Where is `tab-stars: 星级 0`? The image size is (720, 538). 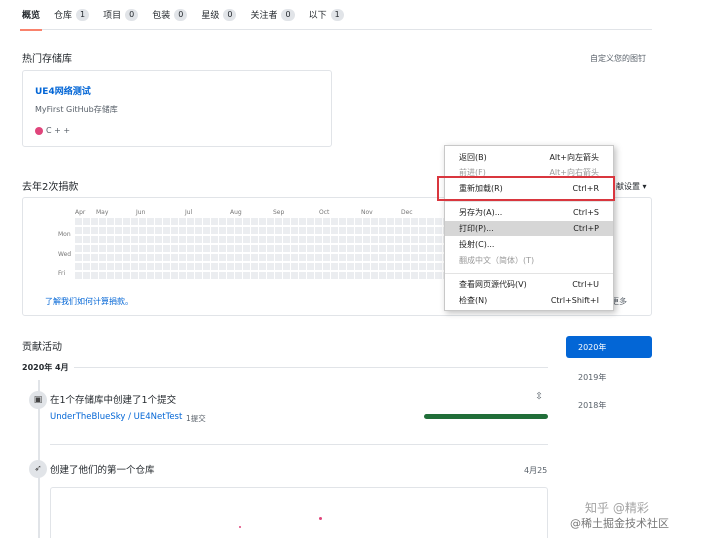 tab-stars: 星级 0 is located at coordinates (219, 15).